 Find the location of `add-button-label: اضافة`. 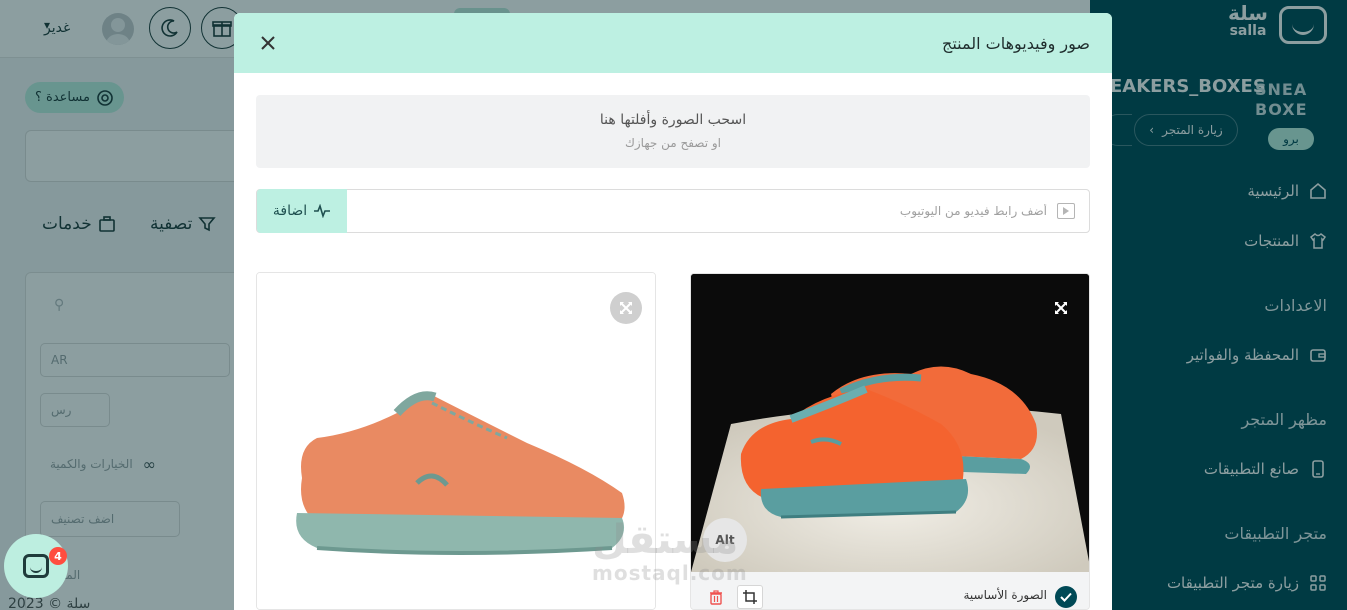

add-button-label: اضافة is located at coordinates (290, 211).